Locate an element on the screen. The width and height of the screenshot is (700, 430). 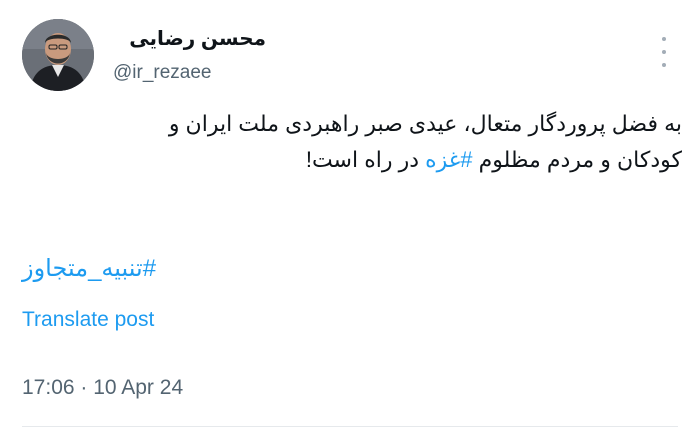
post-timestamp: 17:06 · 10 Apr 24 is located at coordinates (102, 388).